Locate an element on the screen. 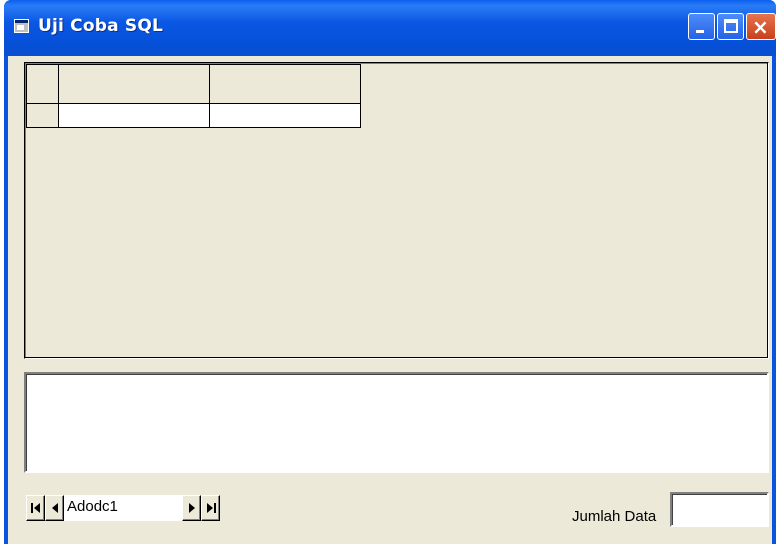 Image resolution: width=776 pixels, height=544 pixels. previous-record-icon is located at coordinates (55, 508).